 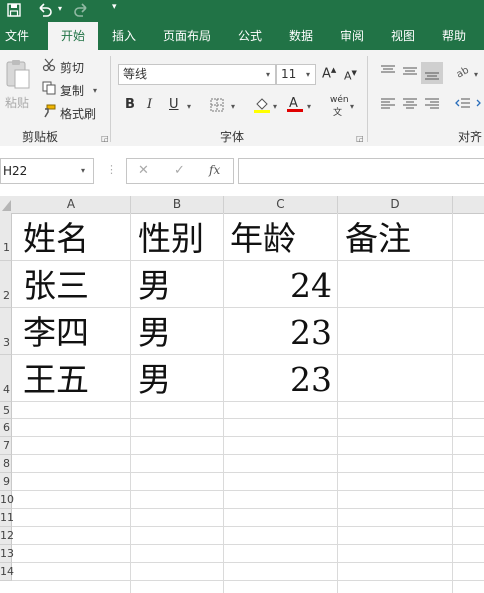 I want to click on align-center-icon, so click(x=410, y=104).